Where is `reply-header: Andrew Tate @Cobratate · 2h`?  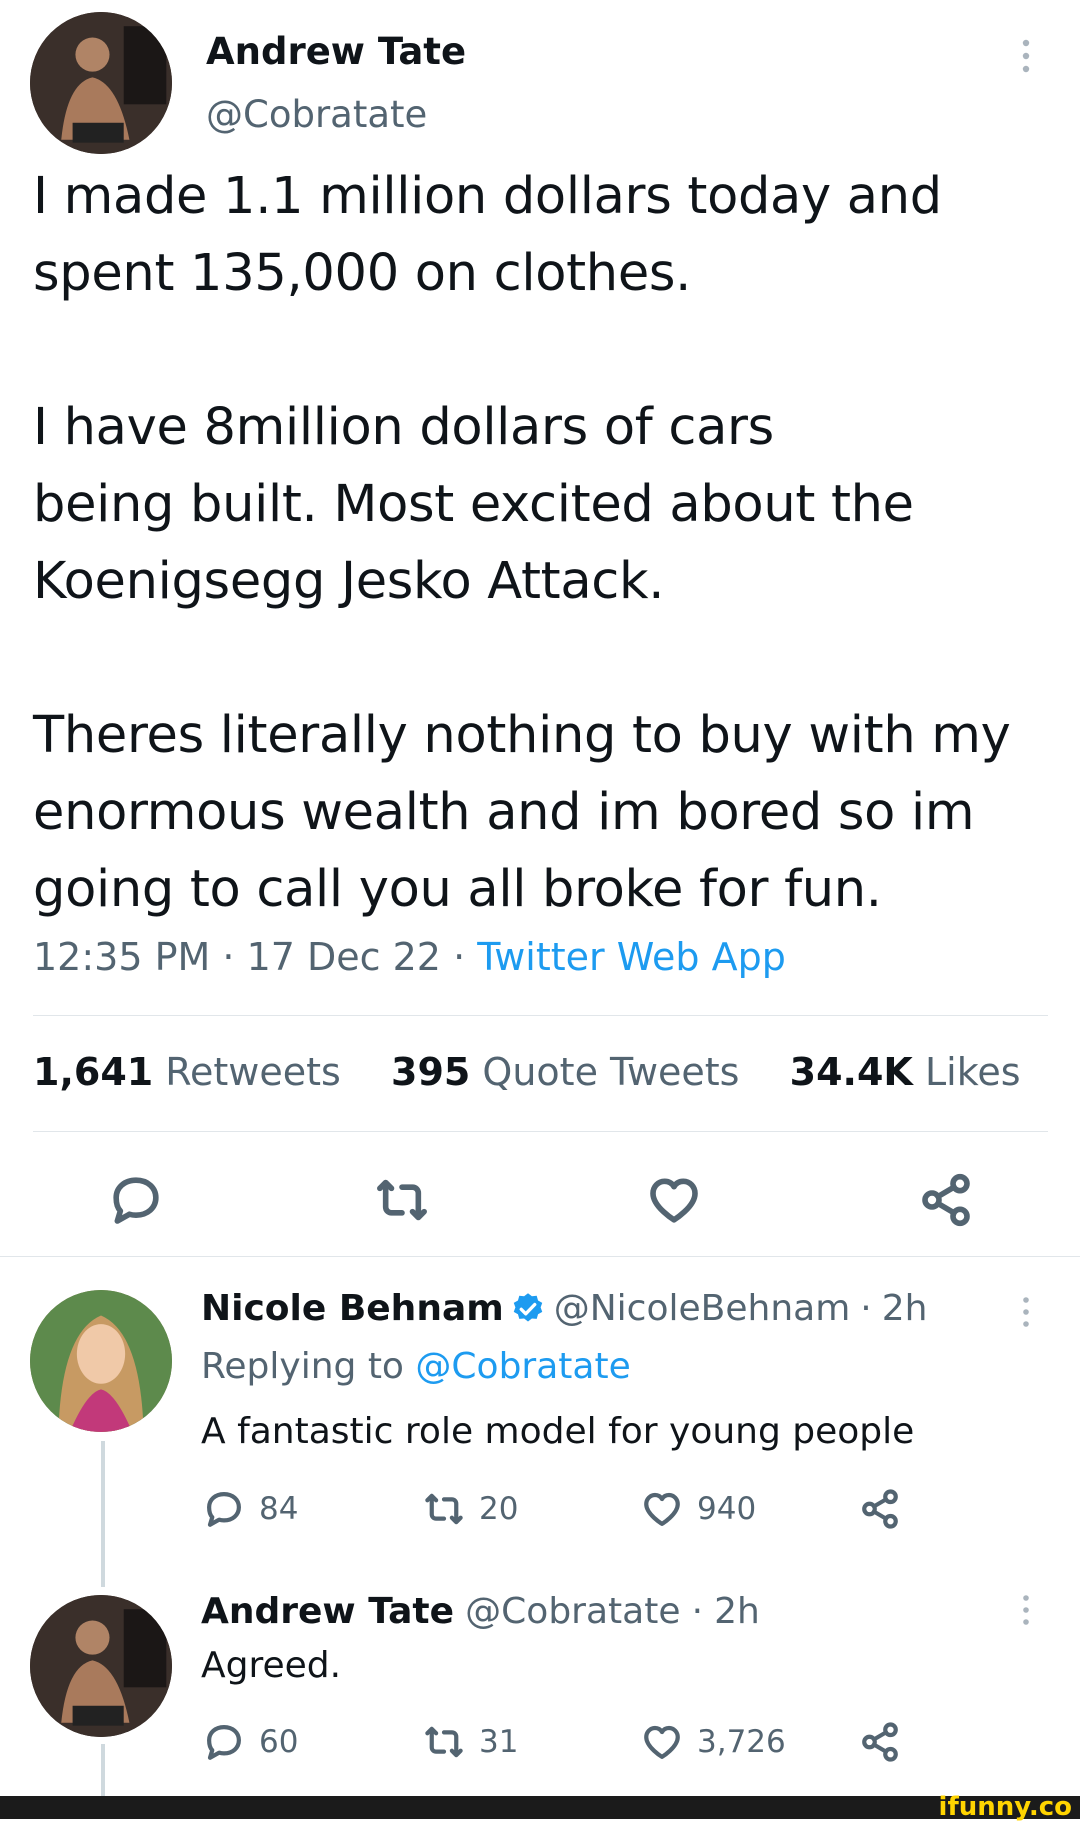
reply-header: Andrew Tate @Cobratate · 2h is located at coordinates (480, 1611).